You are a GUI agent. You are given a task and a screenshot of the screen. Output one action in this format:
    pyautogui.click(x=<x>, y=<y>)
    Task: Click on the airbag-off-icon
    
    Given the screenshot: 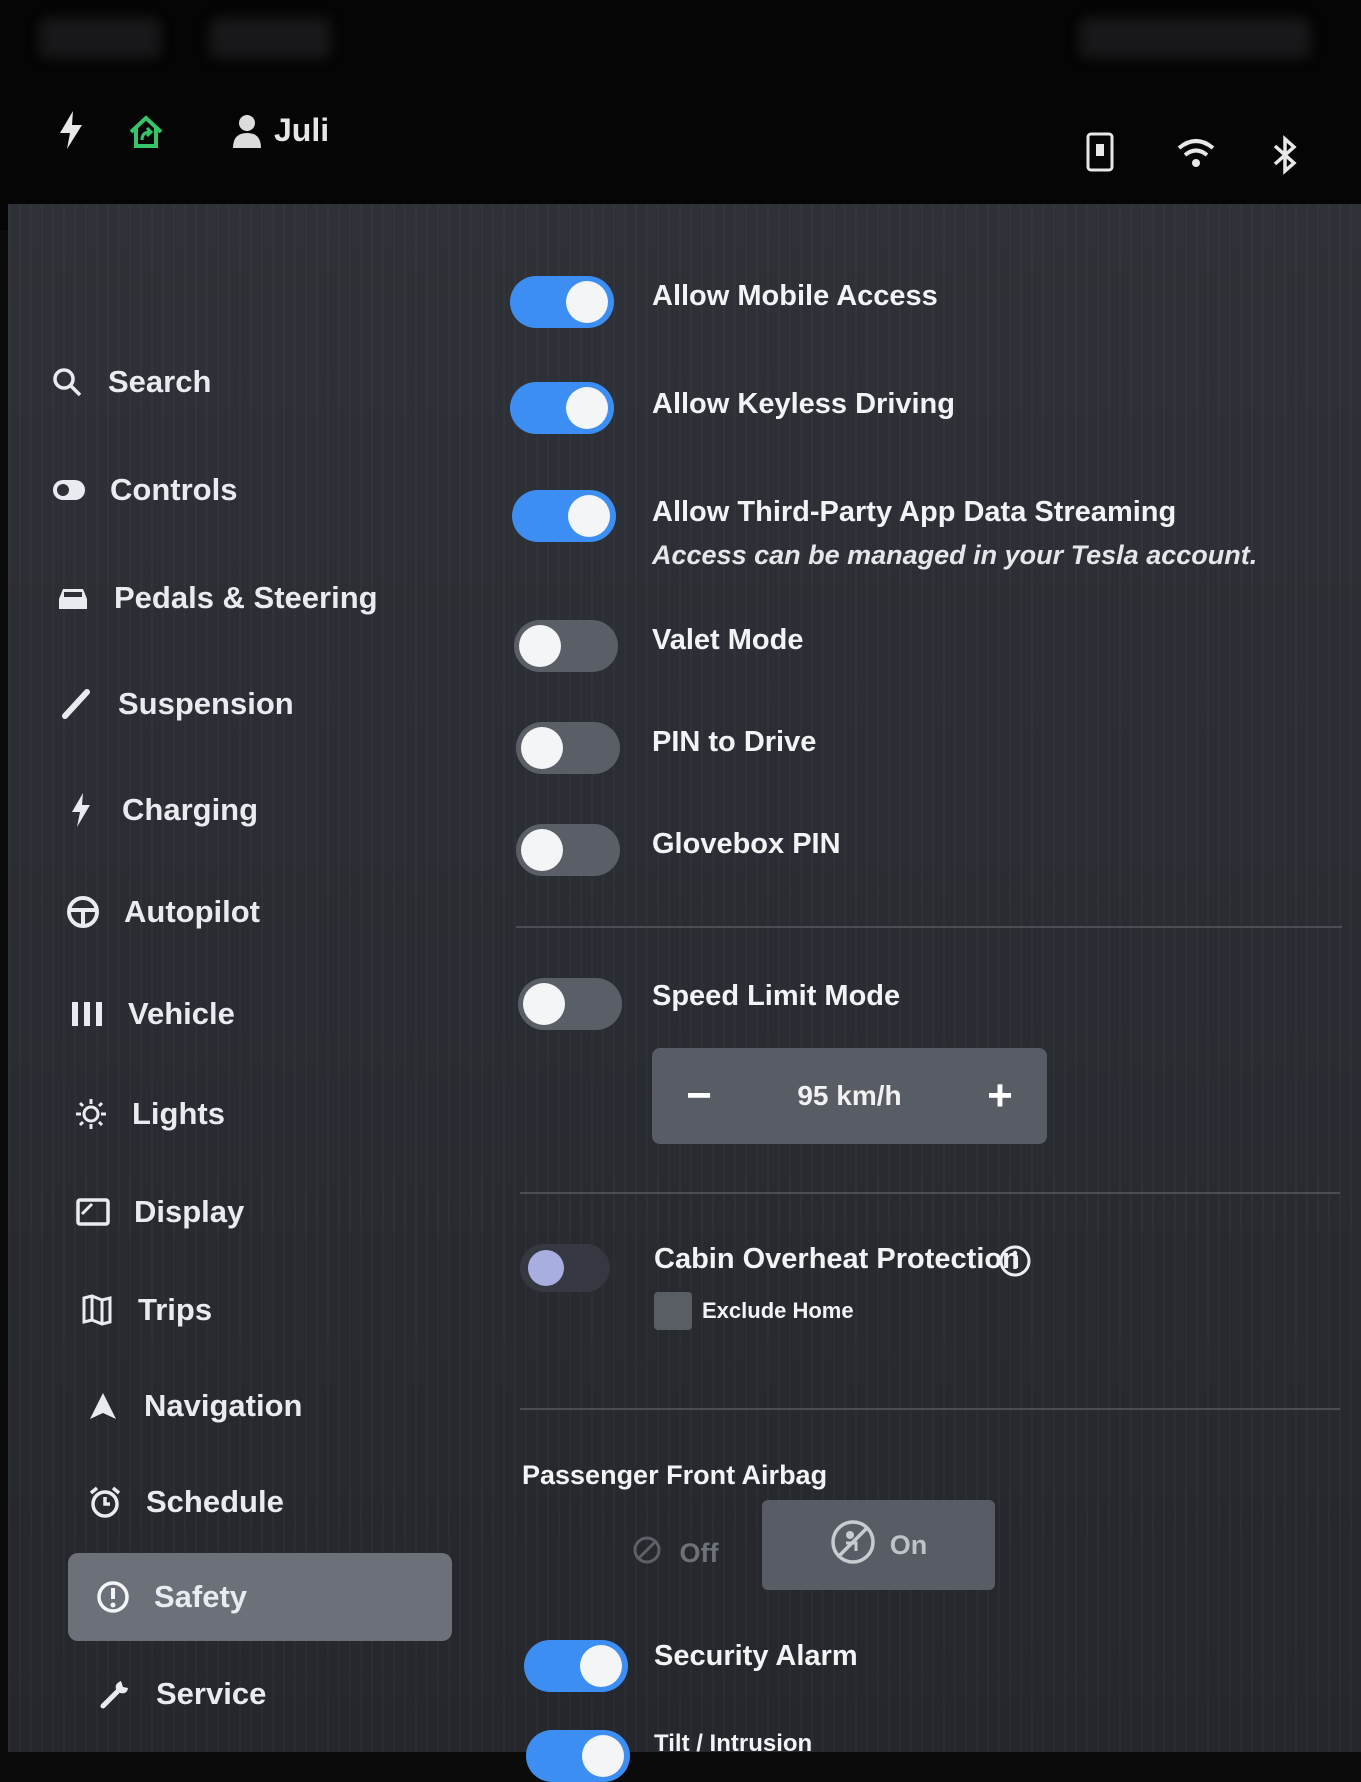 What is the action you would take?
    pyautogui.click(x=647, y=1553)
    